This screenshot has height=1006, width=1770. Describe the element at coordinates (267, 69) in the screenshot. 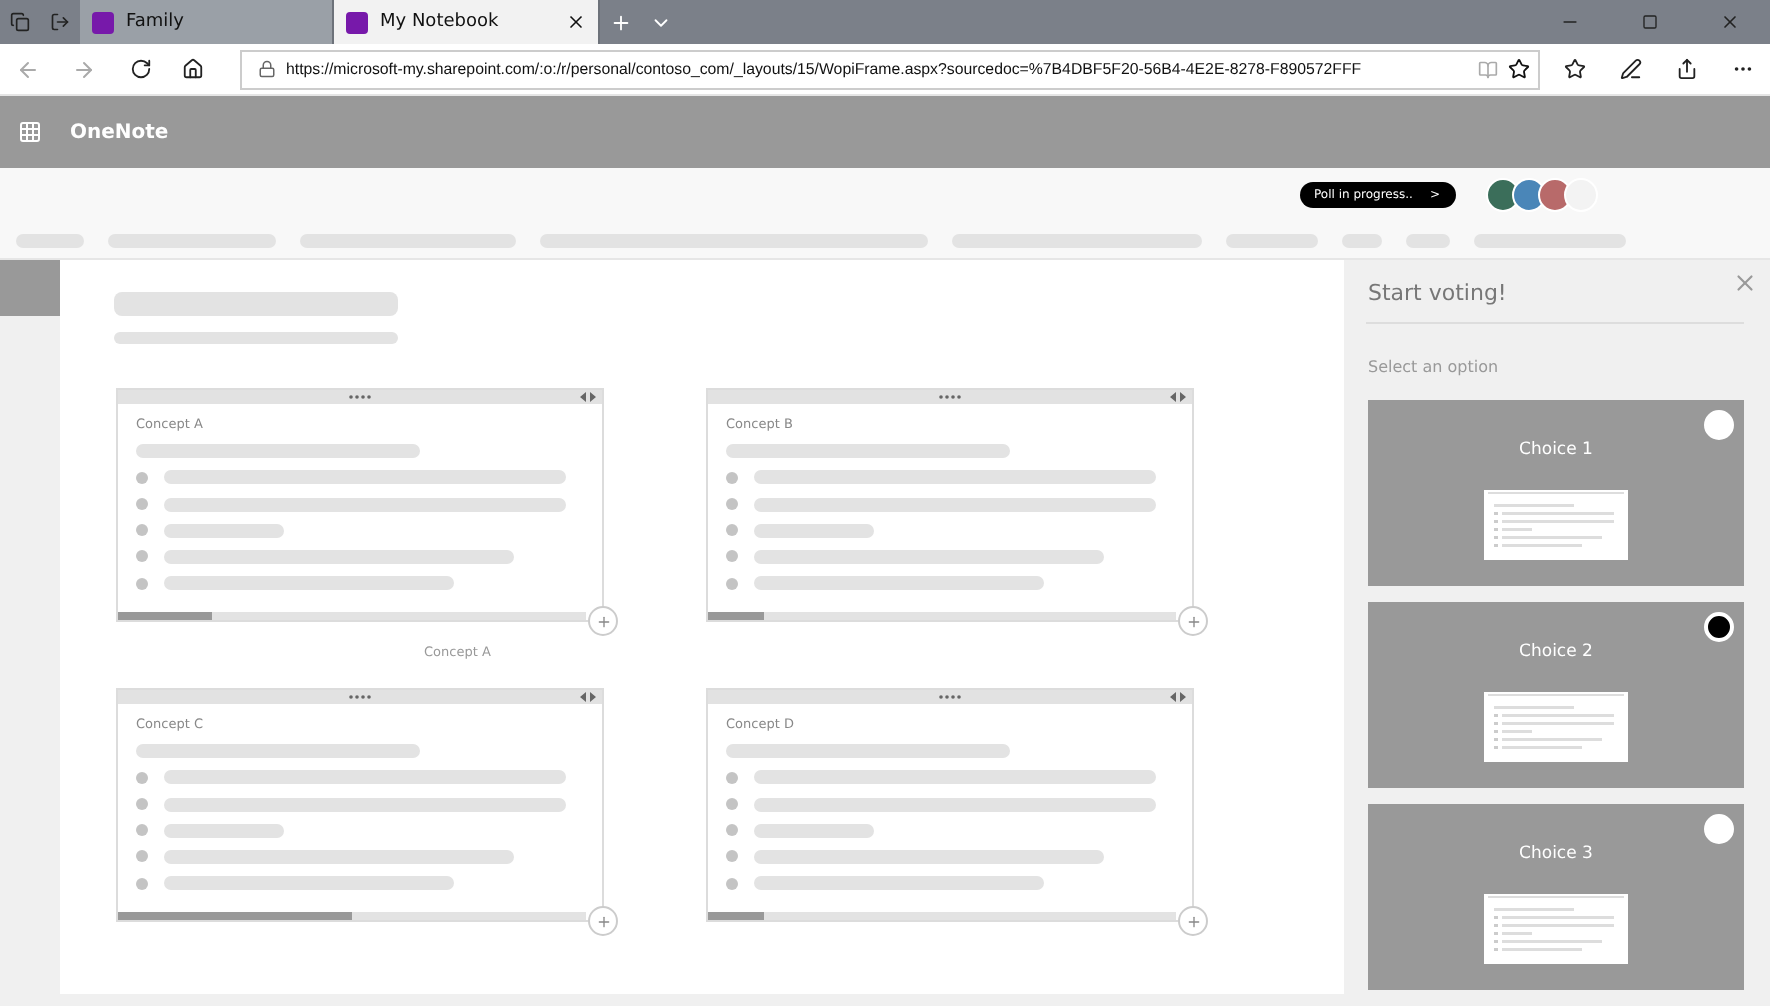

I see `lock-icon` at that location.